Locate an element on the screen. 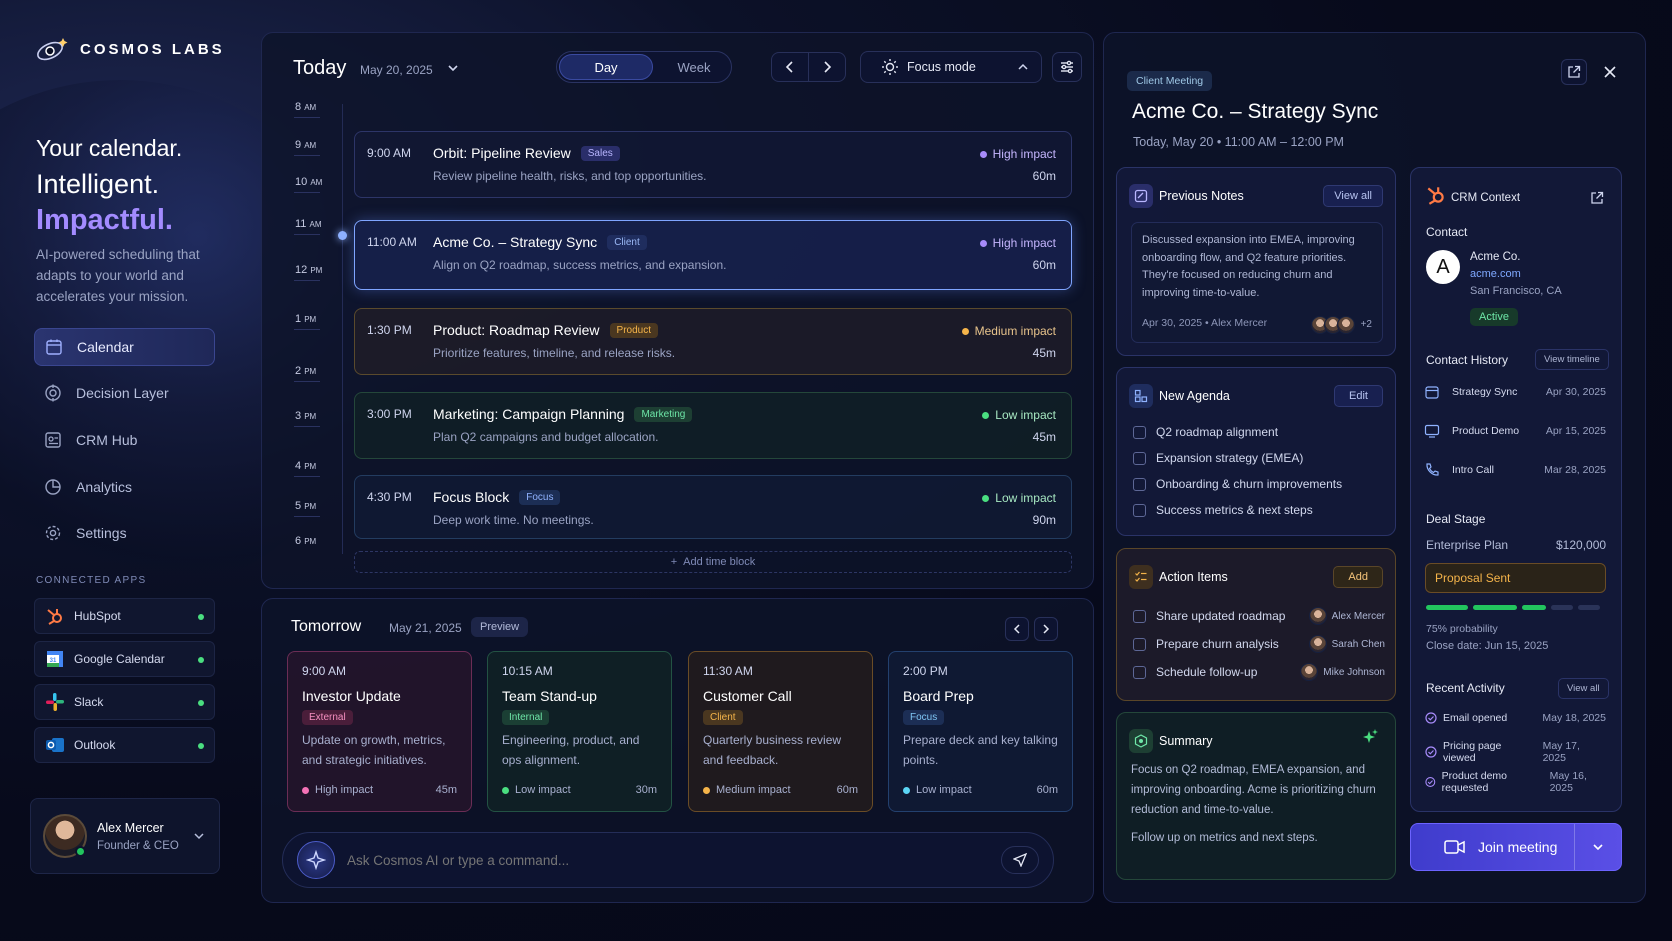 This screenshot has width=1672, height=941. chevron-left-icon is located at coordinates (1016, 629).